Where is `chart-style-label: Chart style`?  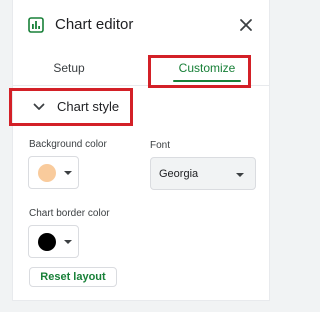 chart-style-label: Chart style is located at coordinates (88, 106).